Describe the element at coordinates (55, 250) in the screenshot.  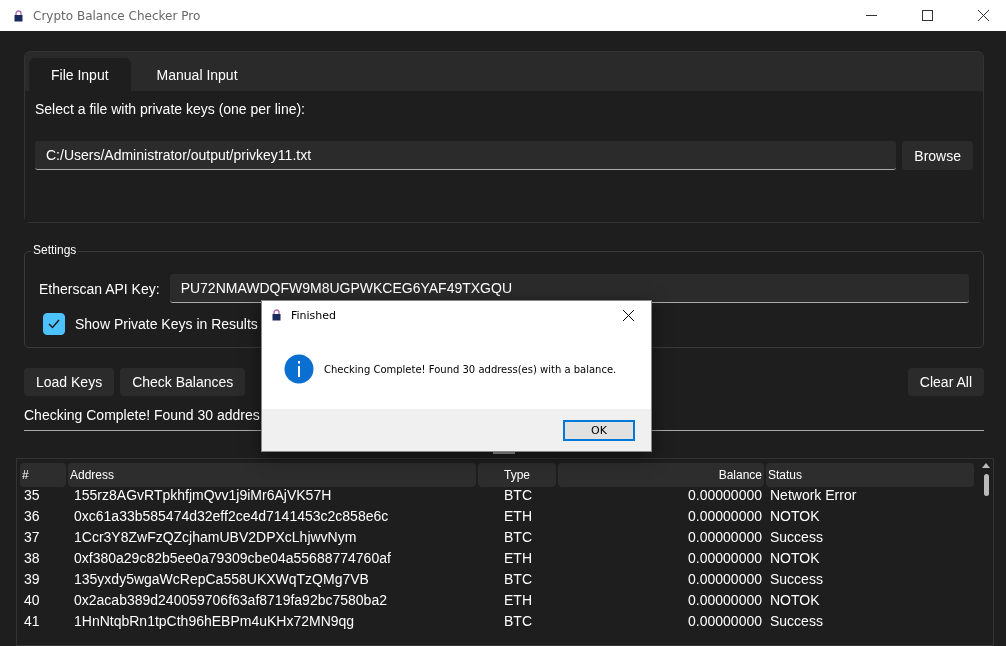
I see `group-title: Settings` at that location.